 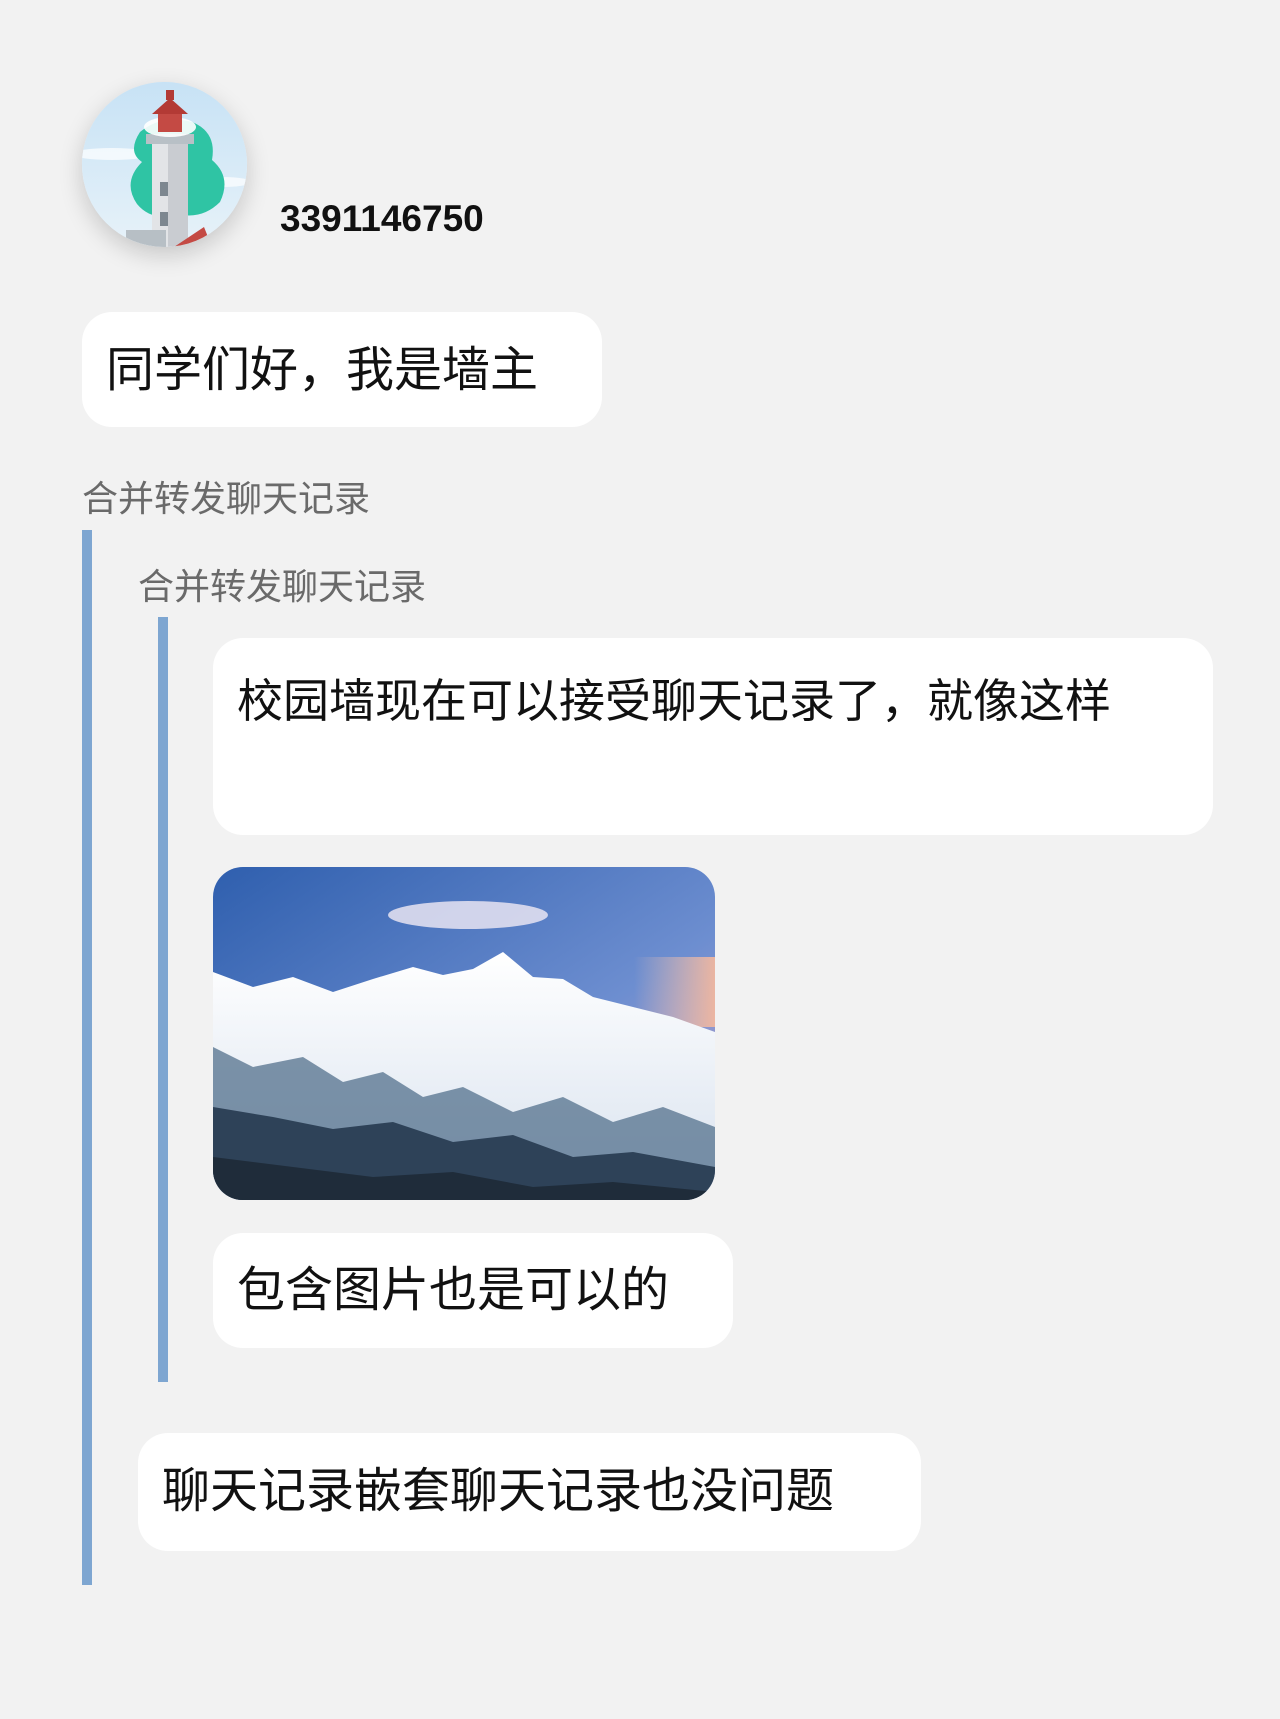 I want to click on message-bubble: 同学们好，我是墙主, so click(x=342, y=369).